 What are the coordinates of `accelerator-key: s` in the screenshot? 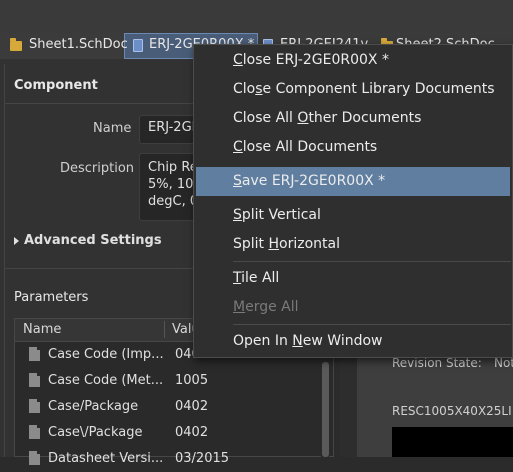 It's located at (259, 89).